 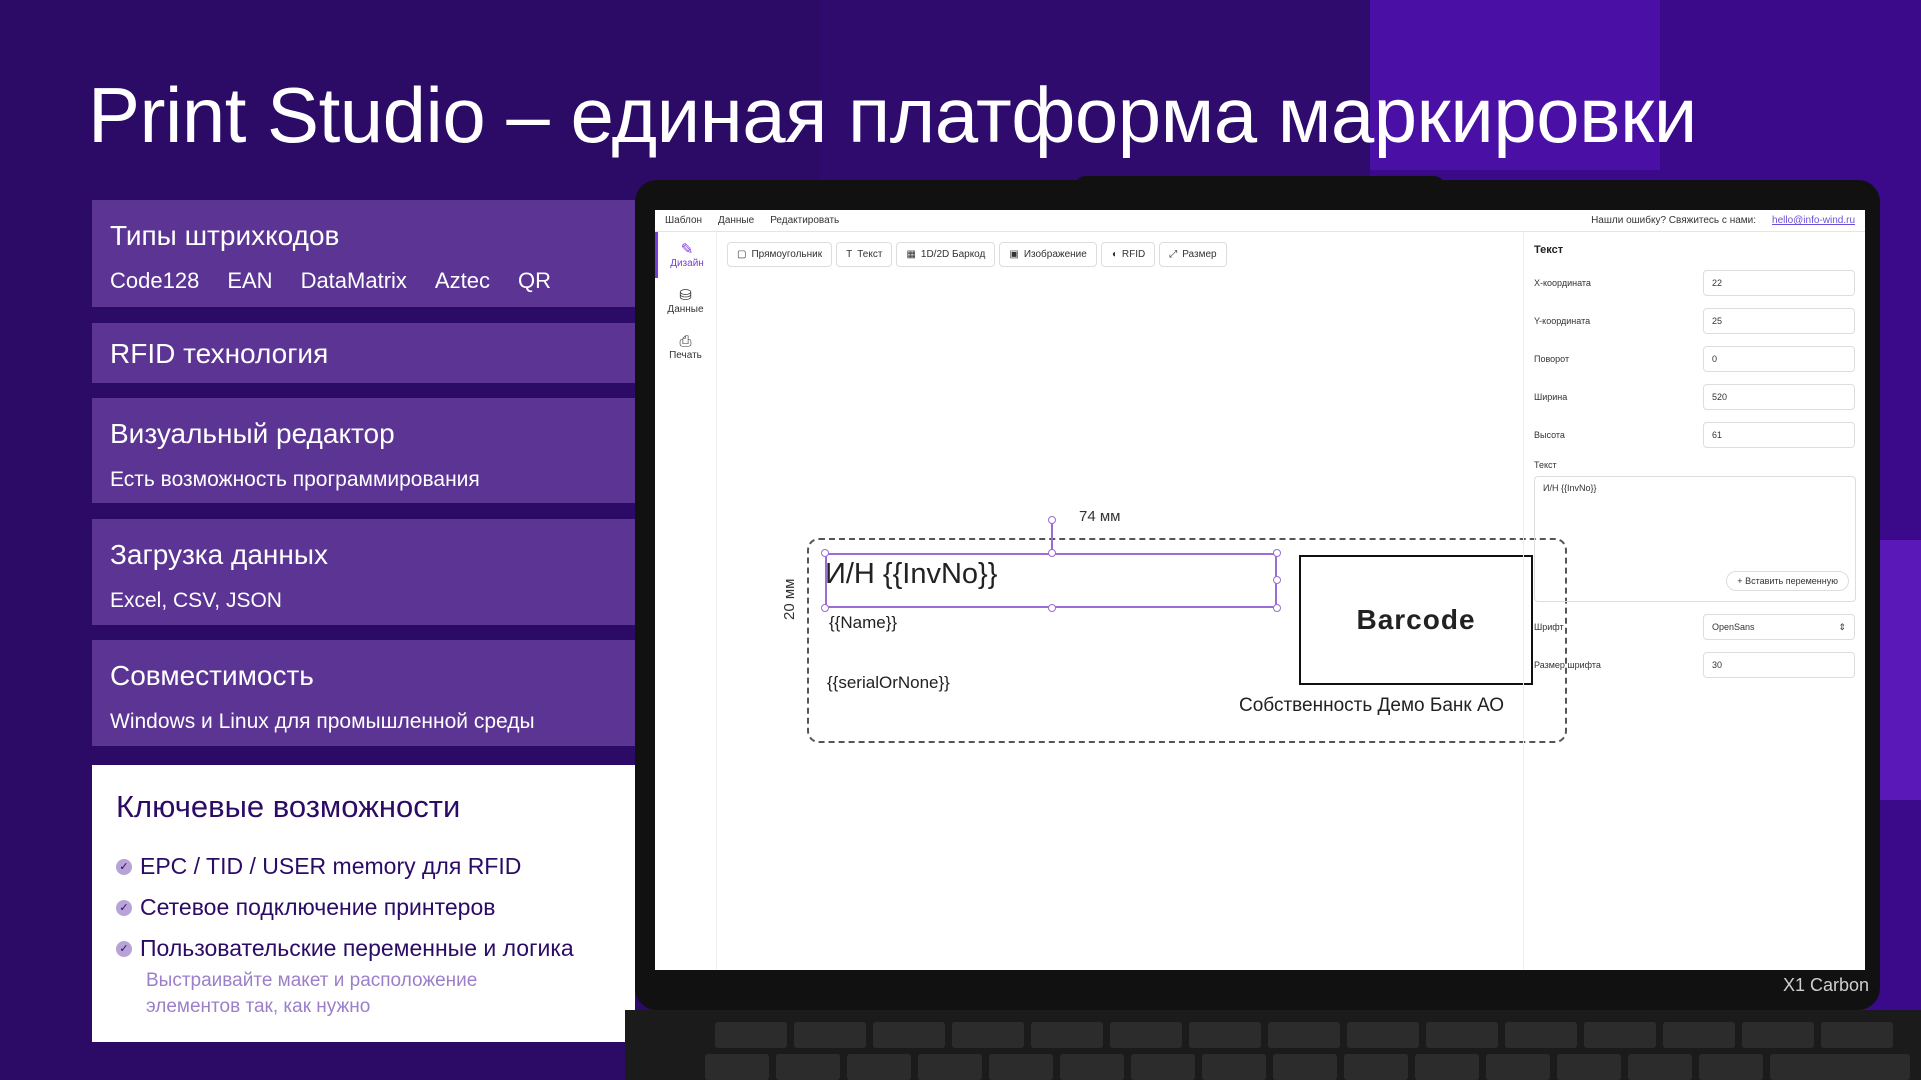 I want to click on tool-label: RFID, so click(x=1133, y=254).